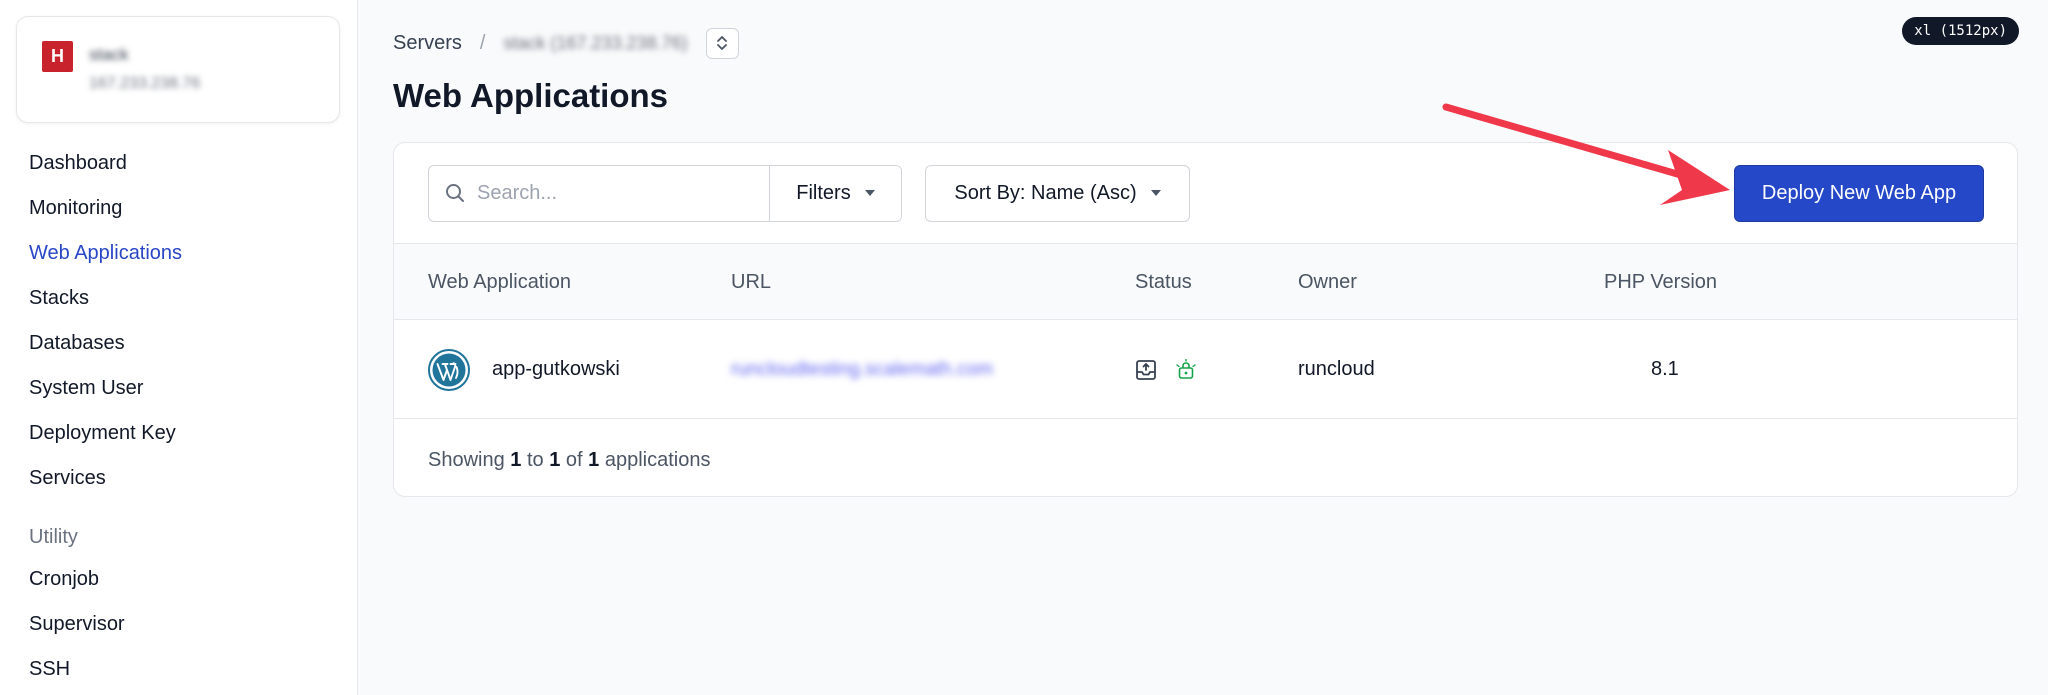 The height and width of the screenshot is (695, 2048). Describe the element at coordinates (556, 369) in the screenshot. I see `web-app-name-link: app-gutkowski` at that location.